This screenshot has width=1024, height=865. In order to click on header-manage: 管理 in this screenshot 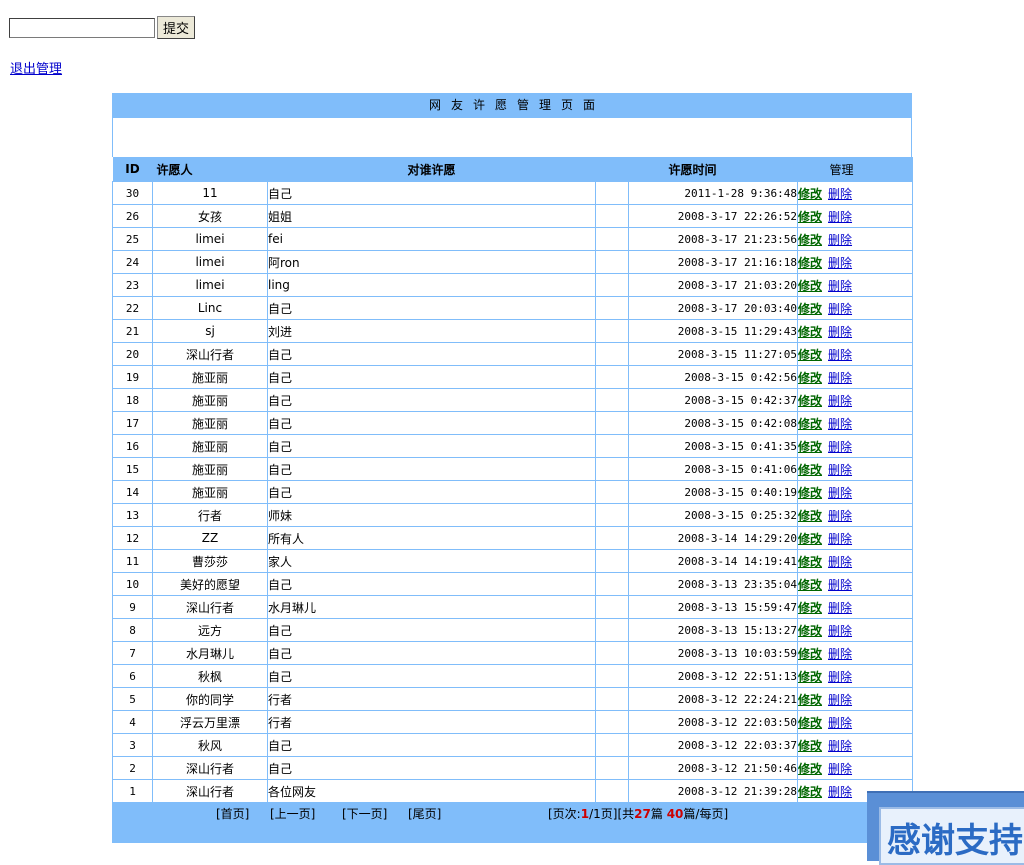, I will do `click(855, 169)`.